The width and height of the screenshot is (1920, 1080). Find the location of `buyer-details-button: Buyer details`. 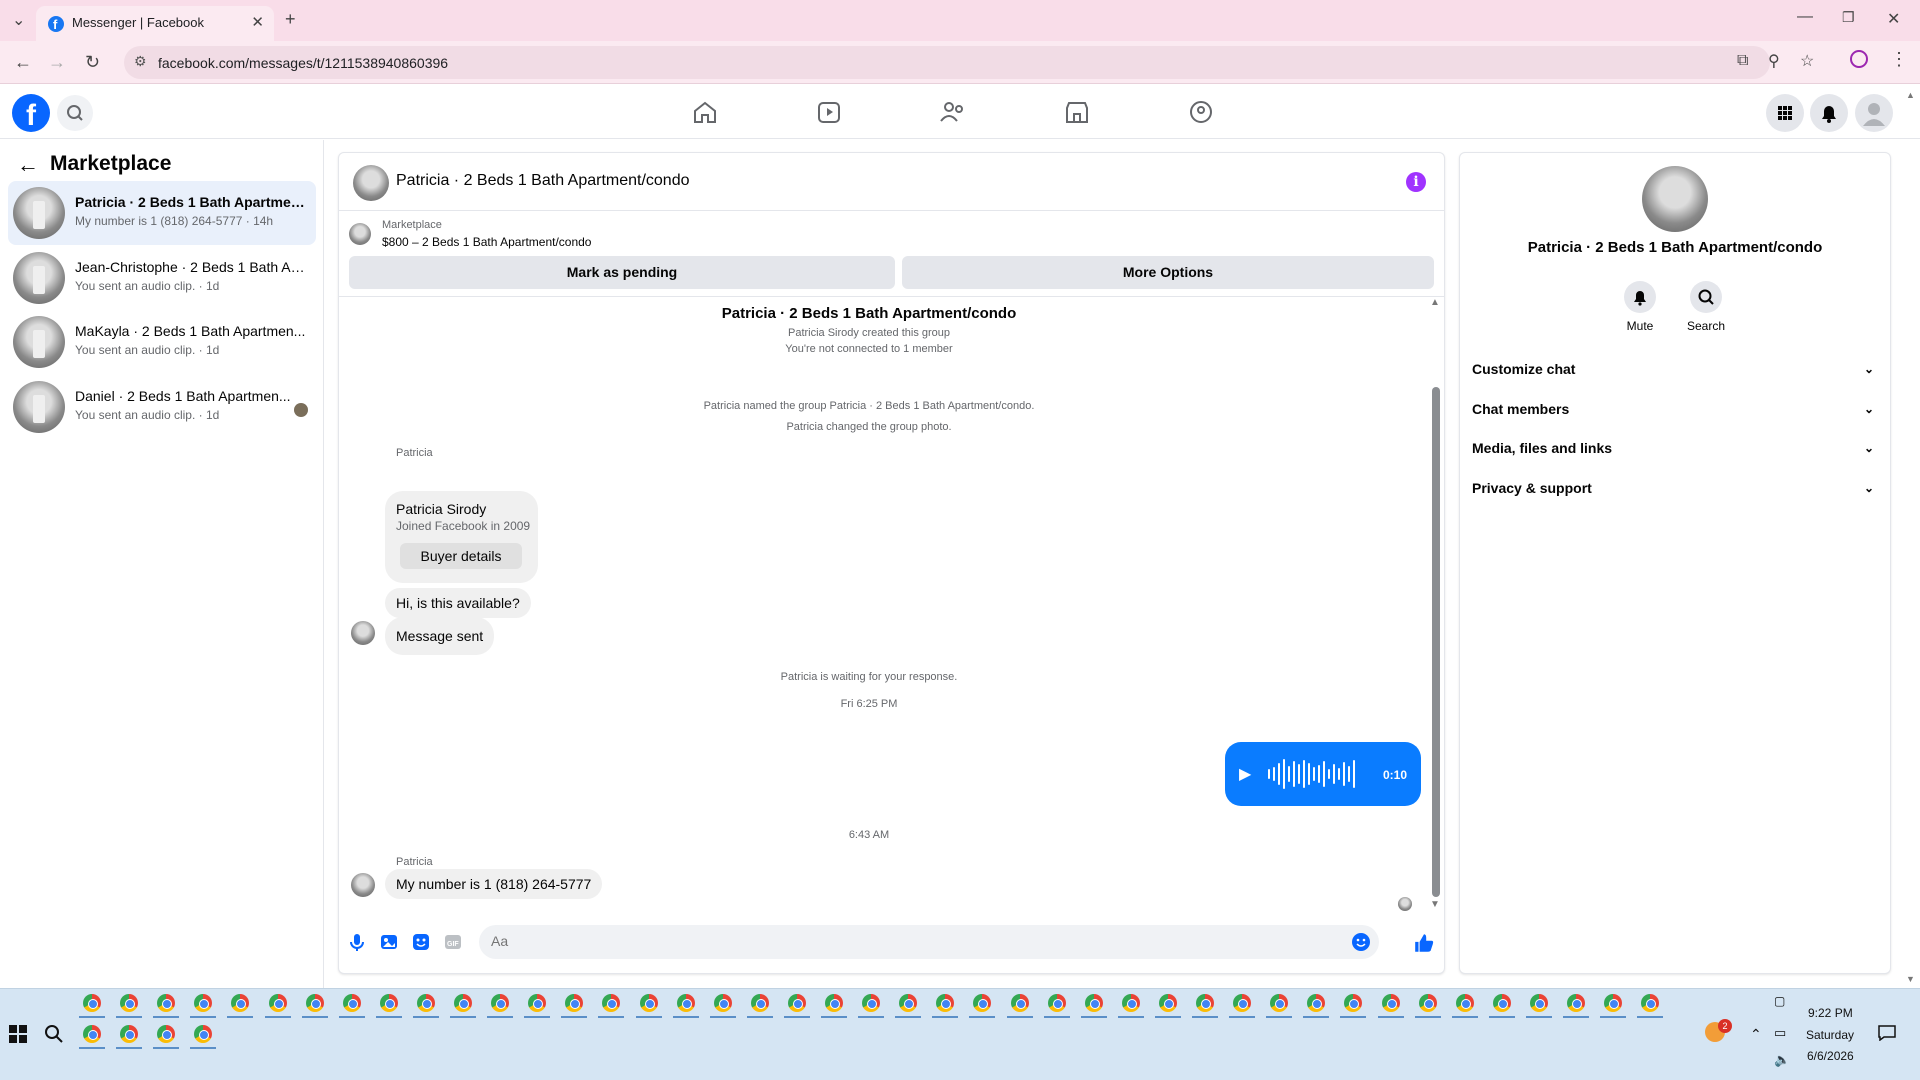

buyer-details-button: Buyer details is located at coordinates (461, 556).